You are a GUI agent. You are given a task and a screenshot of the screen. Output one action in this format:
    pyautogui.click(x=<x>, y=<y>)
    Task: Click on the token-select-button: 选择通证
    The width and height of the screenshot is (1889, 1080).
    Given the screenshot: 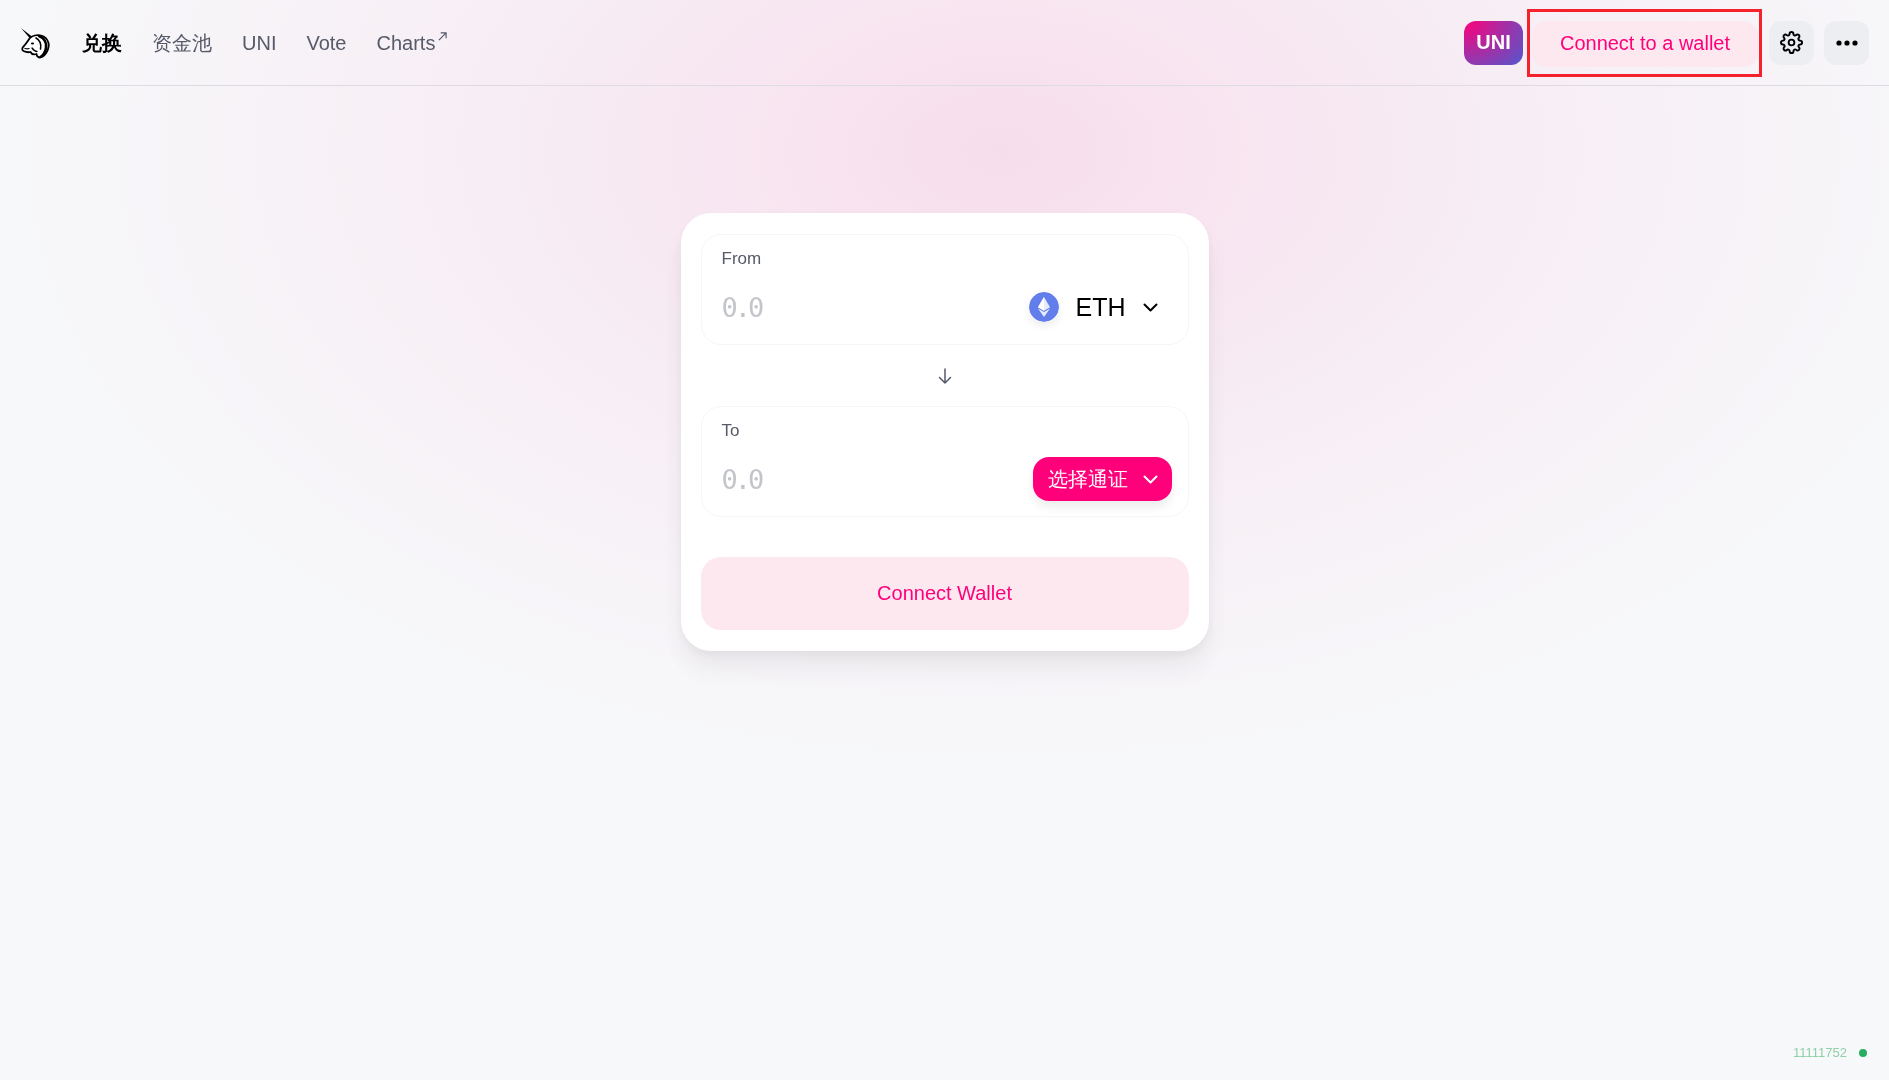 What is the action you would take?
    pyautogui.click(x=1102, y=479)
    